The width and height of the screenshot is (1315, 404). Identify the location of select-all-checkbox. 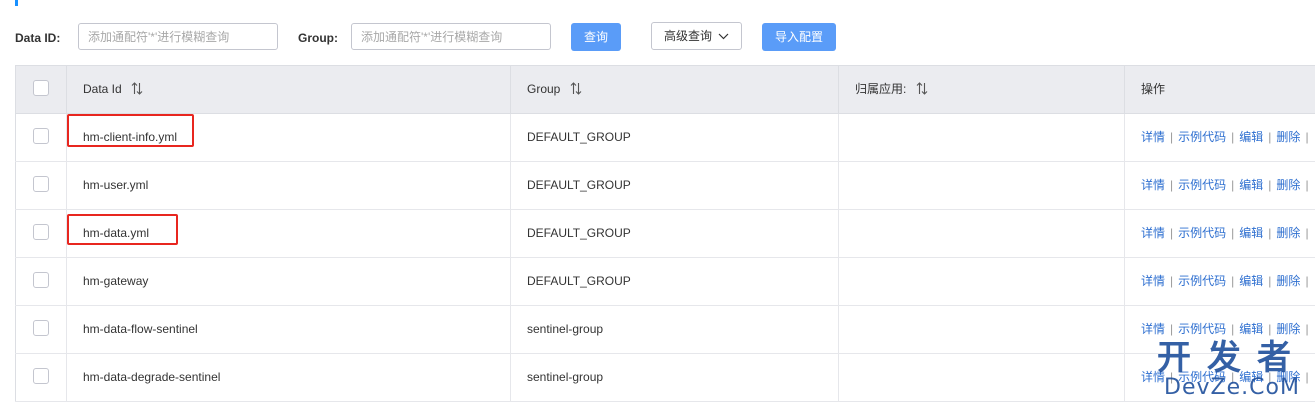
(41, 88).